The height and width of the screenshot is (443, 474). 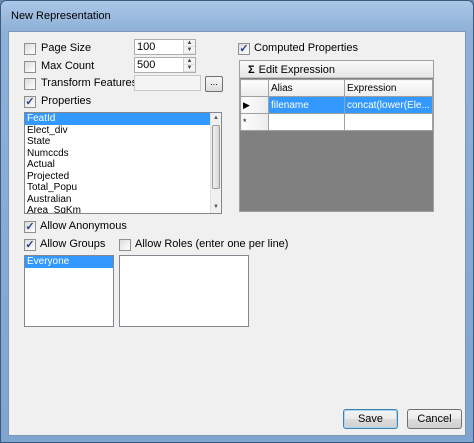 I want to click on transform-checkbox, so click(x=30, y=84).